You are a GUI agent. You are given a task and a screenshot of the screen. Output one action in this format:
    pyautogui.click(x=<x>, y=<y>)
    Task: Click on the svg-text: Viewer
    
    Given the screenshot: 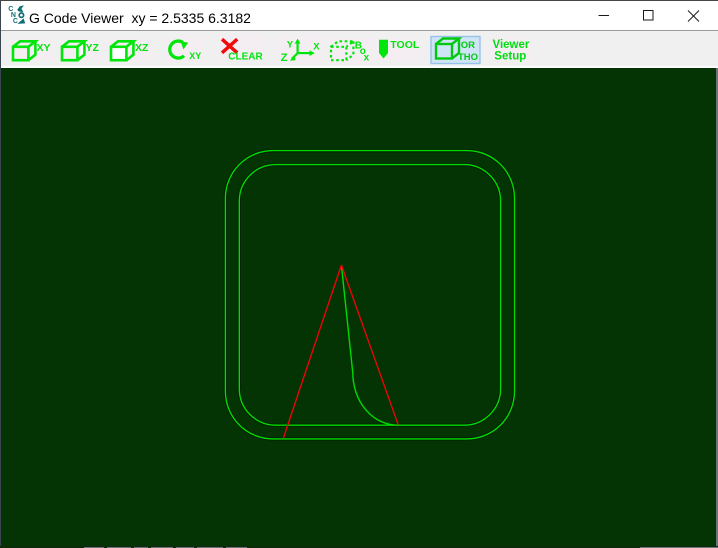 What is the action you would take?
    pyautogui.click(x=511, y=45)
    